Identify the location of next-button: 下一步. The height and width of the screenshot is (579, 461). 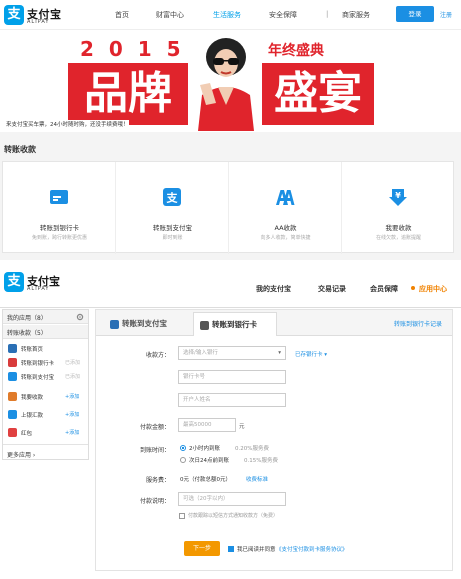
(202, 548).